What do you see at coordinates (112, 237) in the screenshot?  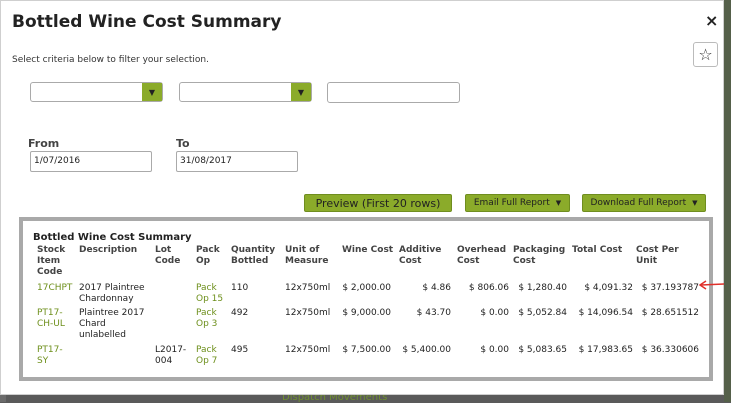 I see `report-title: Bottled Wine Cost Summary` at bounding box center [112, 237].